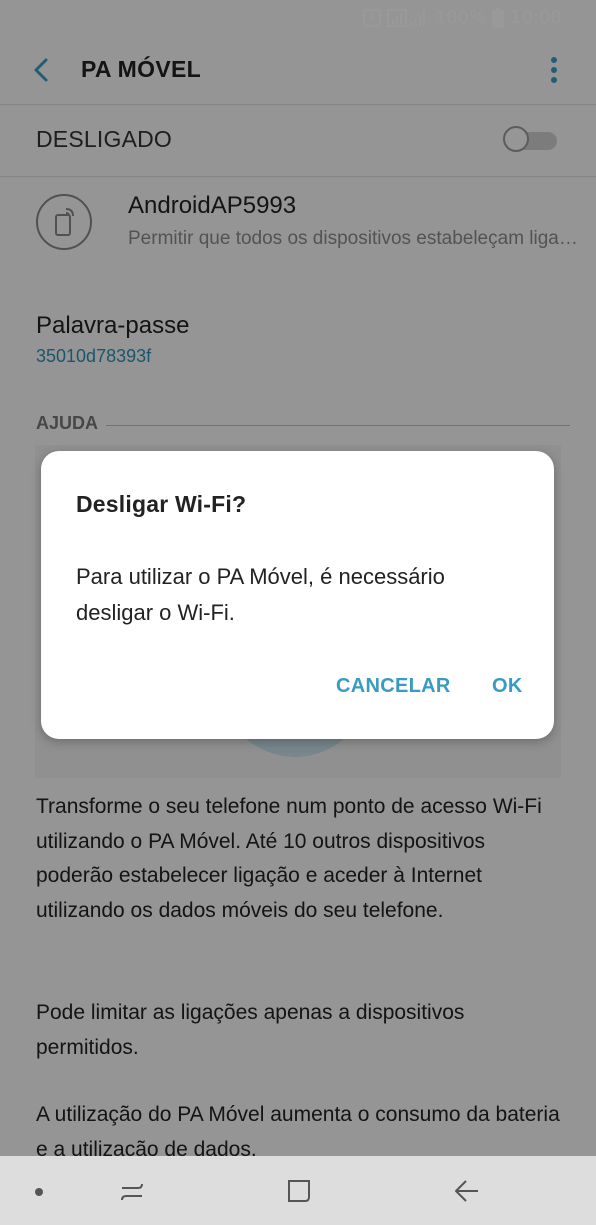  What do you see at coordinates (393, 686) in the screenshot?
I see `cancel-button: CANCELAR` at bounding box center [393, 686].